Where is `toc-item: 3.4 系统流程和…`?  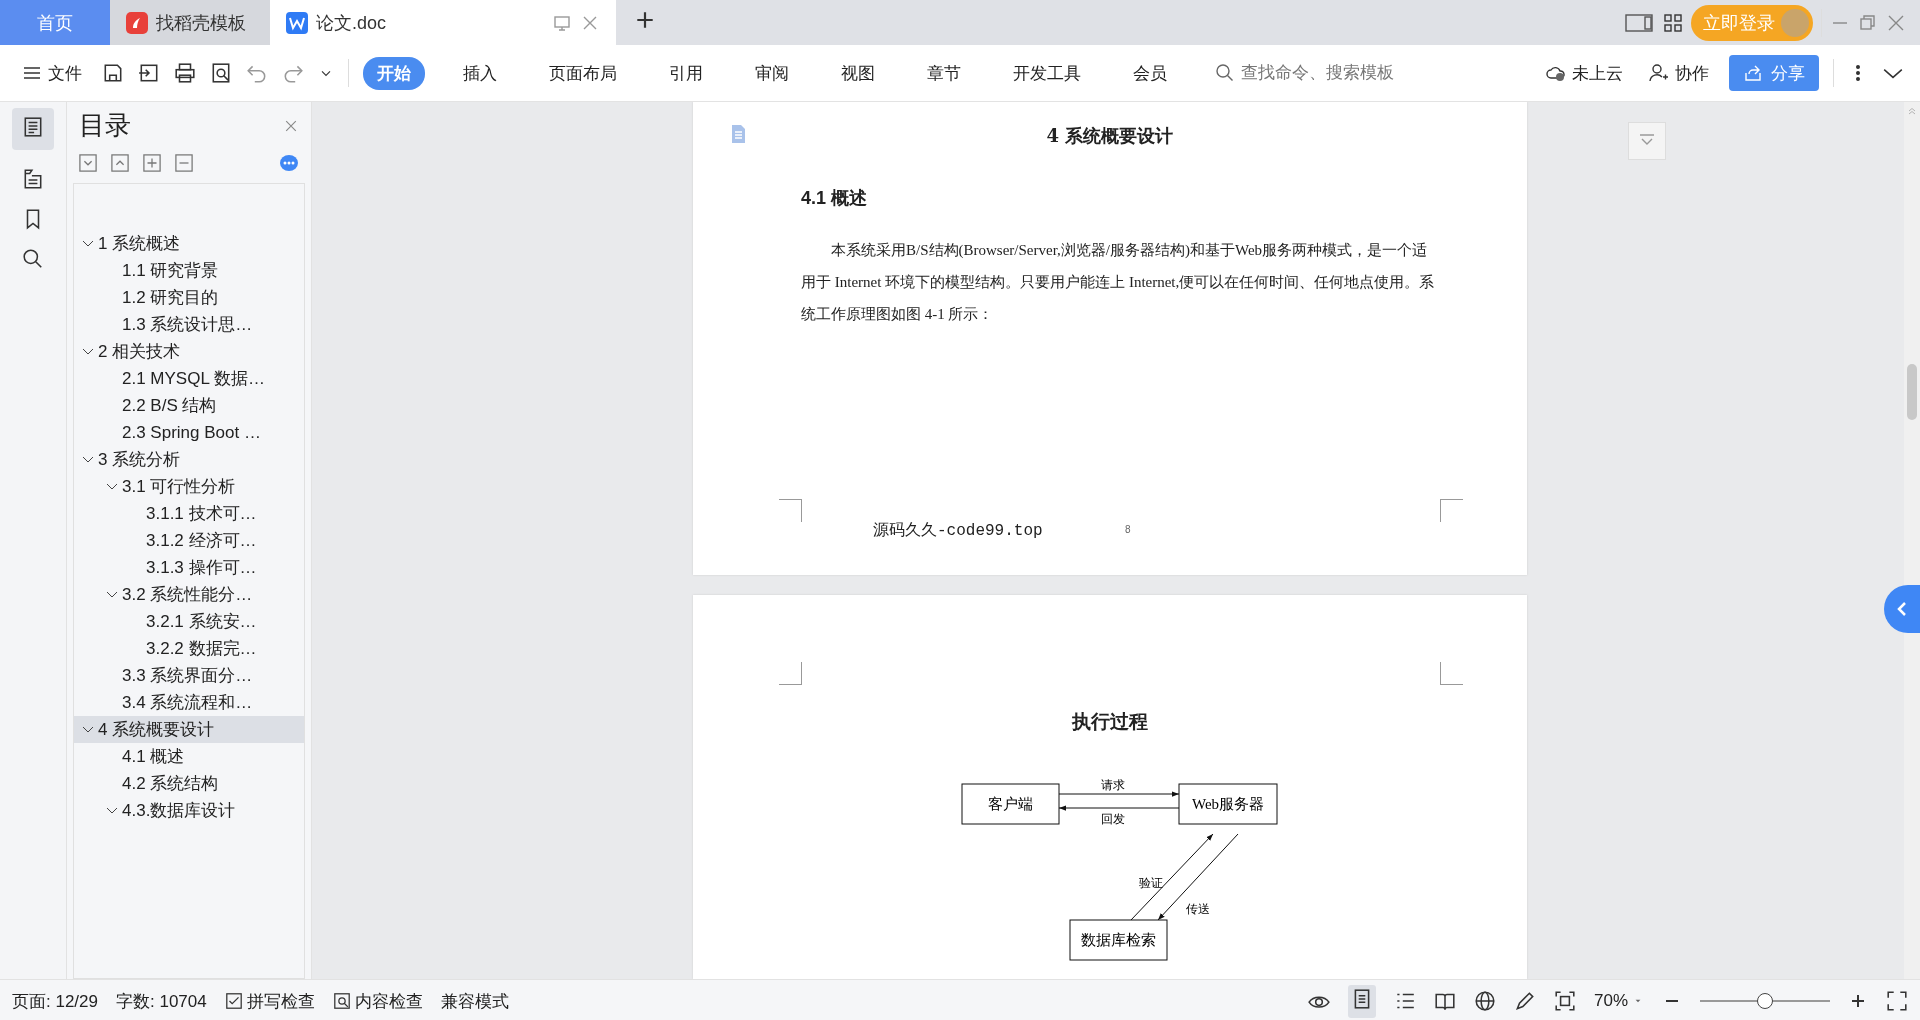
toc-item: 3.4 系统流程和… is located at coordinates (189, 702).